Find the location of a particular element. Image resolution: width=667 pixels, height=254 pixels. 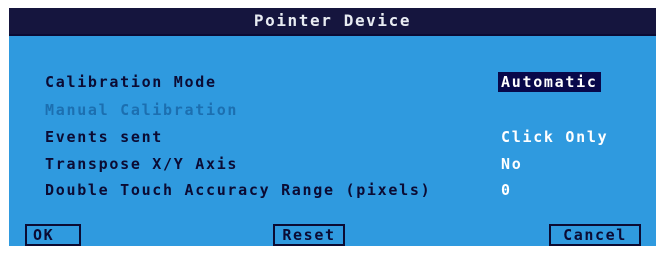

dialog-title: Pointer Device is located at coordinates (332, 21).